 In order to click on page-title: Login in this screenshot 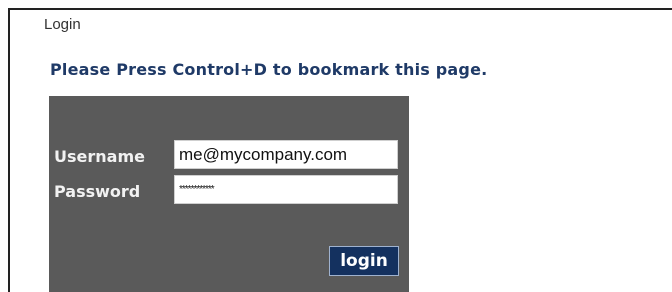, I will do `click(62, 24)`.